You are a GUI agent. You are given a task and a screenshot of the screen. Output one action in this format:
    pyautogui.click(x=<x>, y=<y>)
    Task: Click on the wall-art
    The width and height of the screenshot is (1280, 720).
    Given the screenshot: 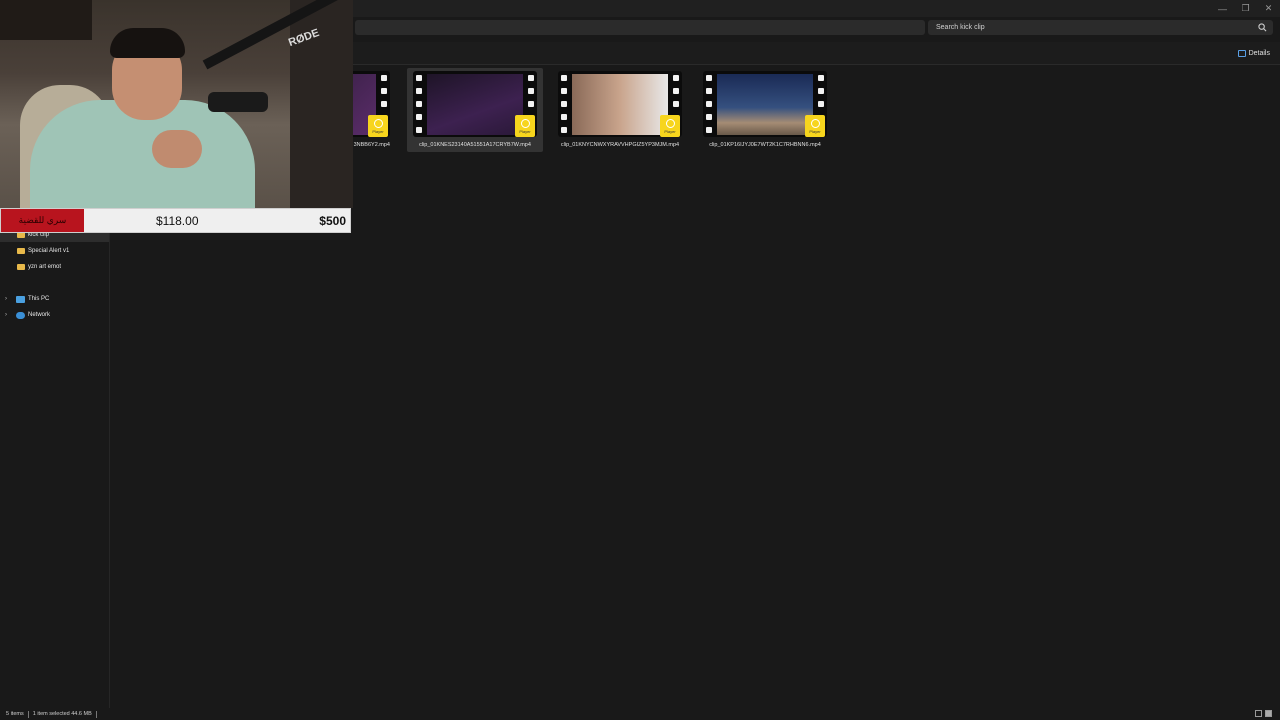 What is the action you would take?
    pyautogui.click(x=46, y=20)
    